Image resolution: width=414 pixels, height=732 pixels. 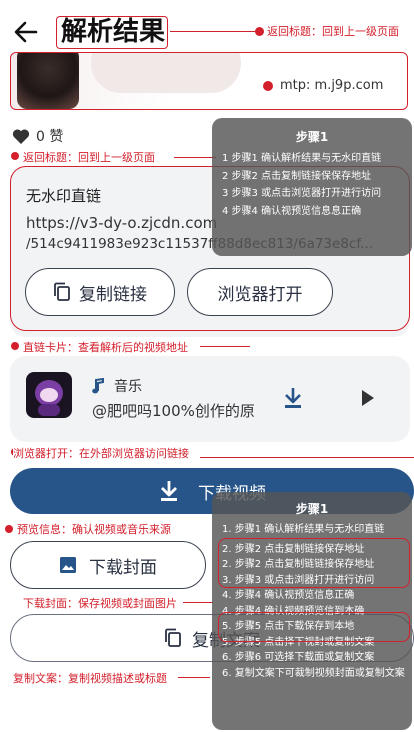 What do you see at coordinates (297, 176) in the screenshot?
I see `overlay-step: 2 步骤2 点击复制链接保保存地址` at bounding box center [297, 176].